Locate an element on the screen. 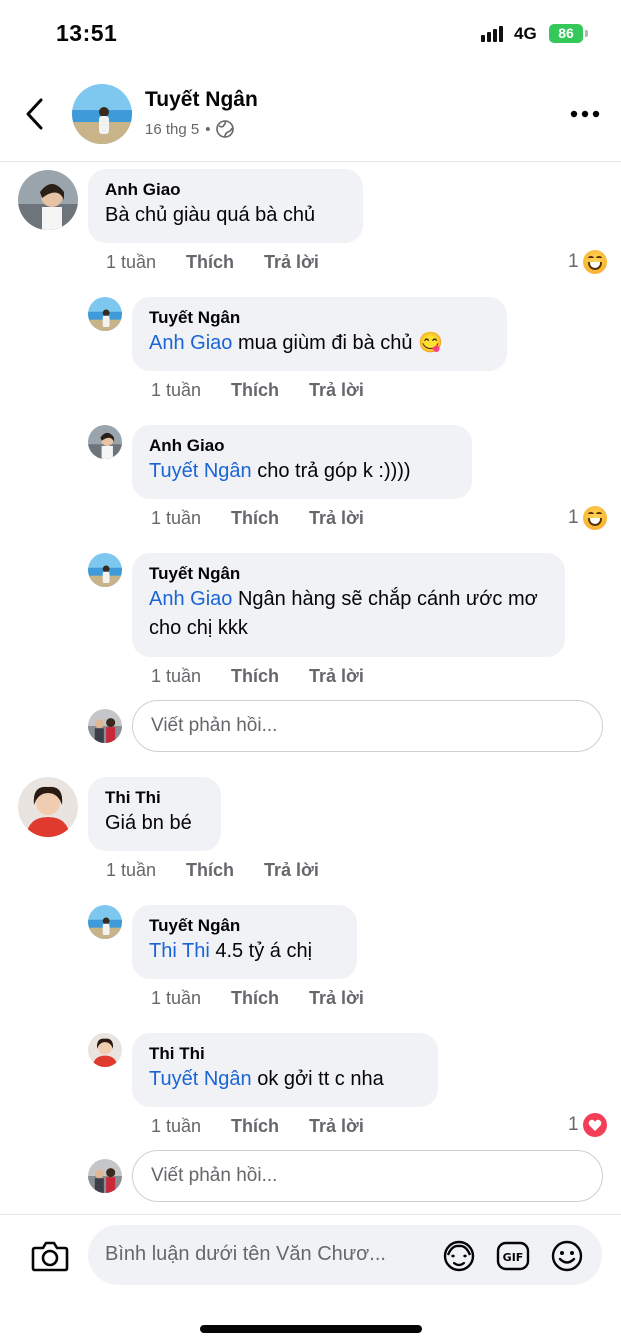 This screenshot has height=1344, width=621. reply-bubble: Anh Giao Tuyết Ngân cho trả góp k :)))) is located at coordinates (302, 462).